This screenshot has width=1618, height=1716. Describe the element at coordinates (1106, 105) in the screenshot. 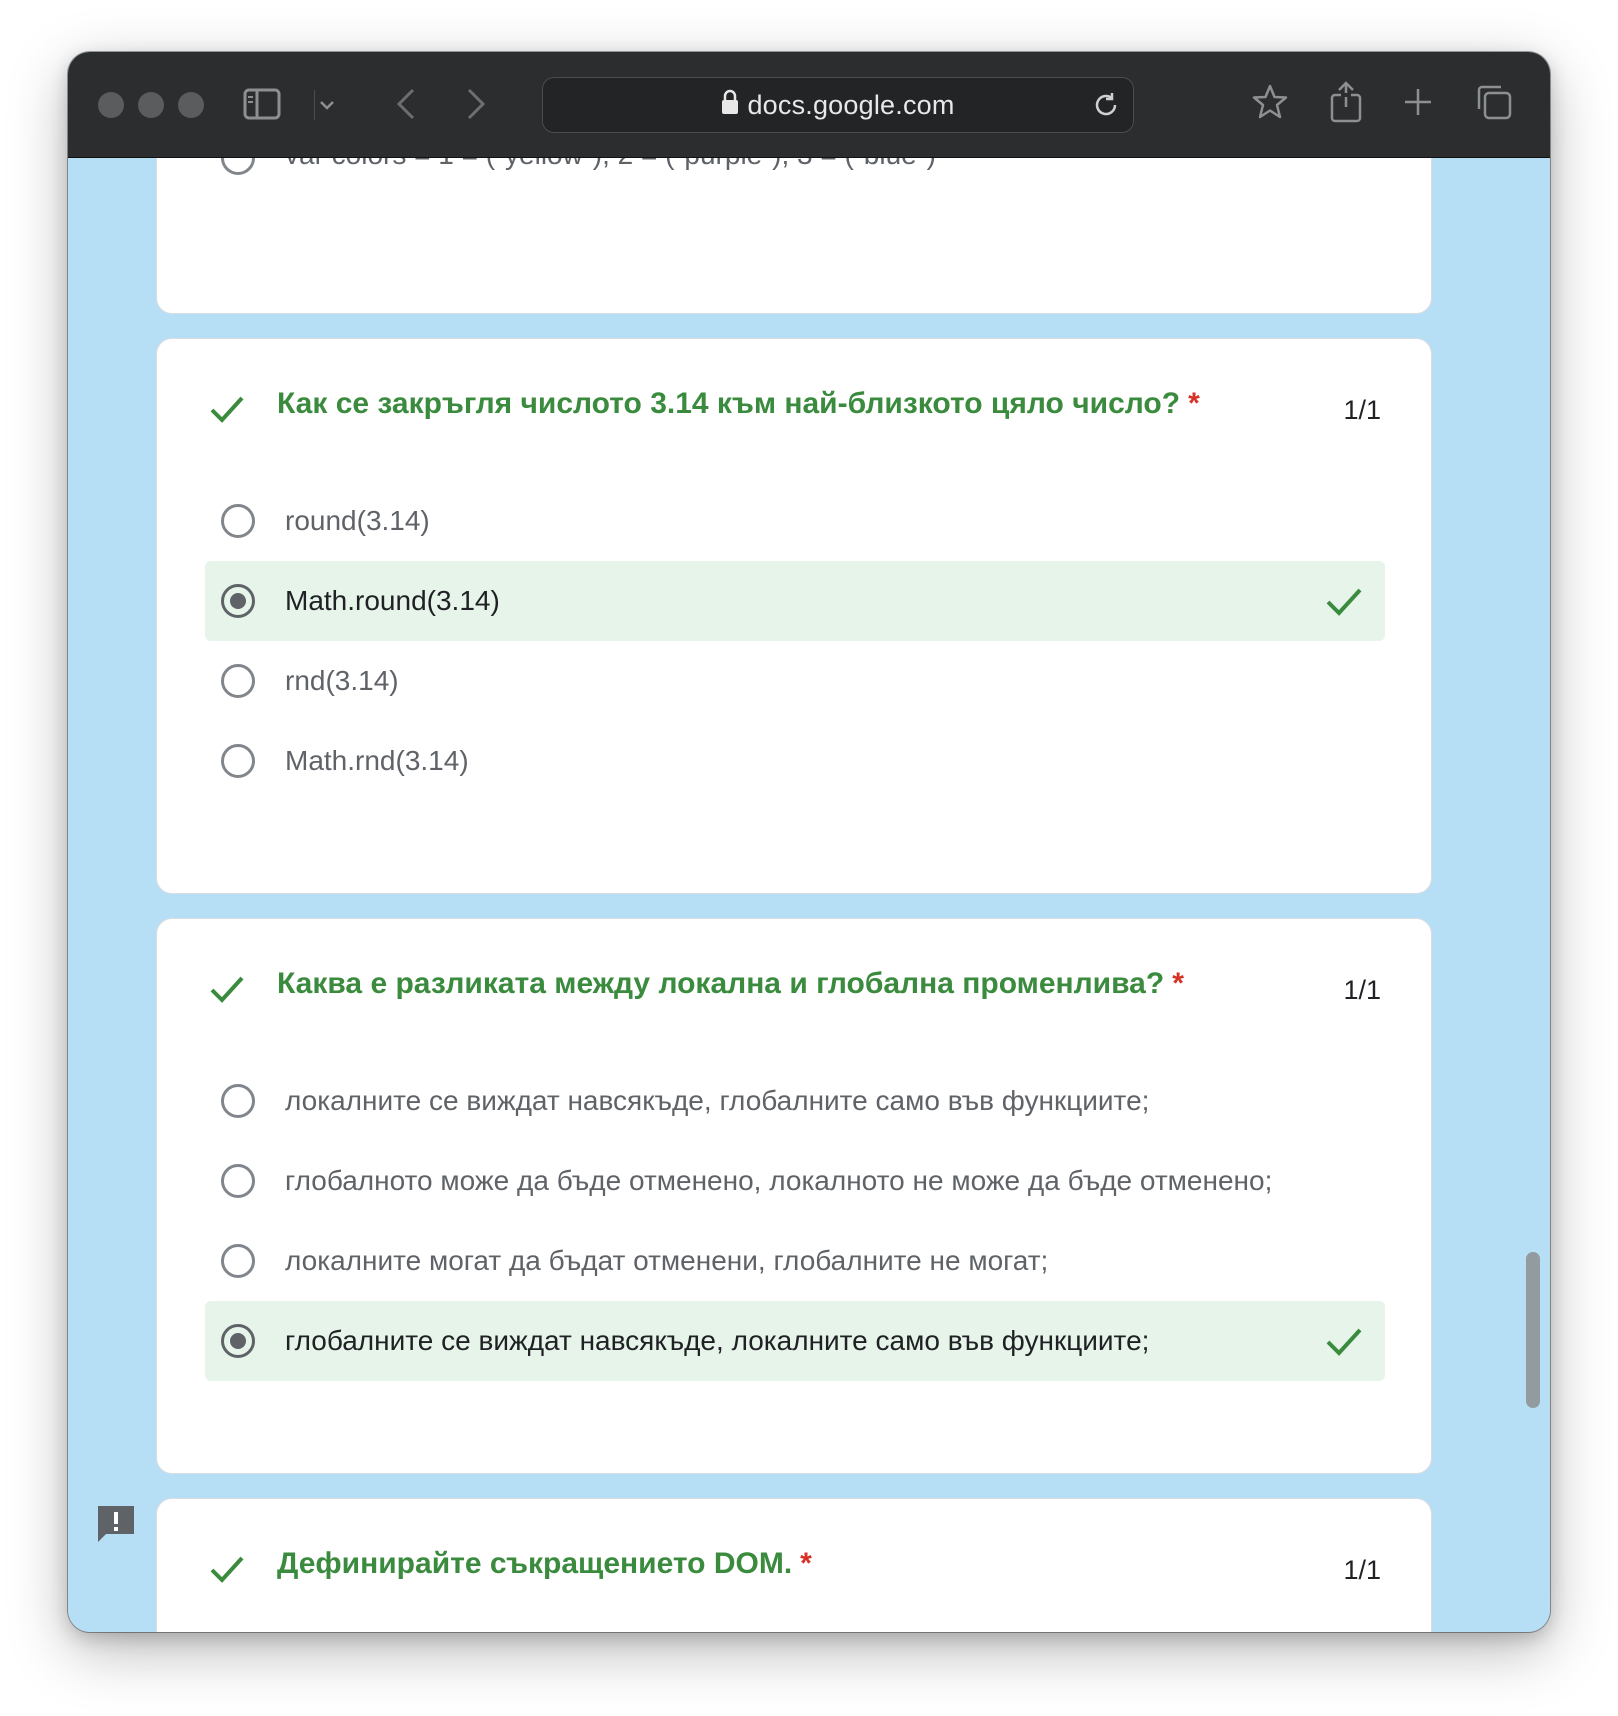

I see `reload-icon` at that location.